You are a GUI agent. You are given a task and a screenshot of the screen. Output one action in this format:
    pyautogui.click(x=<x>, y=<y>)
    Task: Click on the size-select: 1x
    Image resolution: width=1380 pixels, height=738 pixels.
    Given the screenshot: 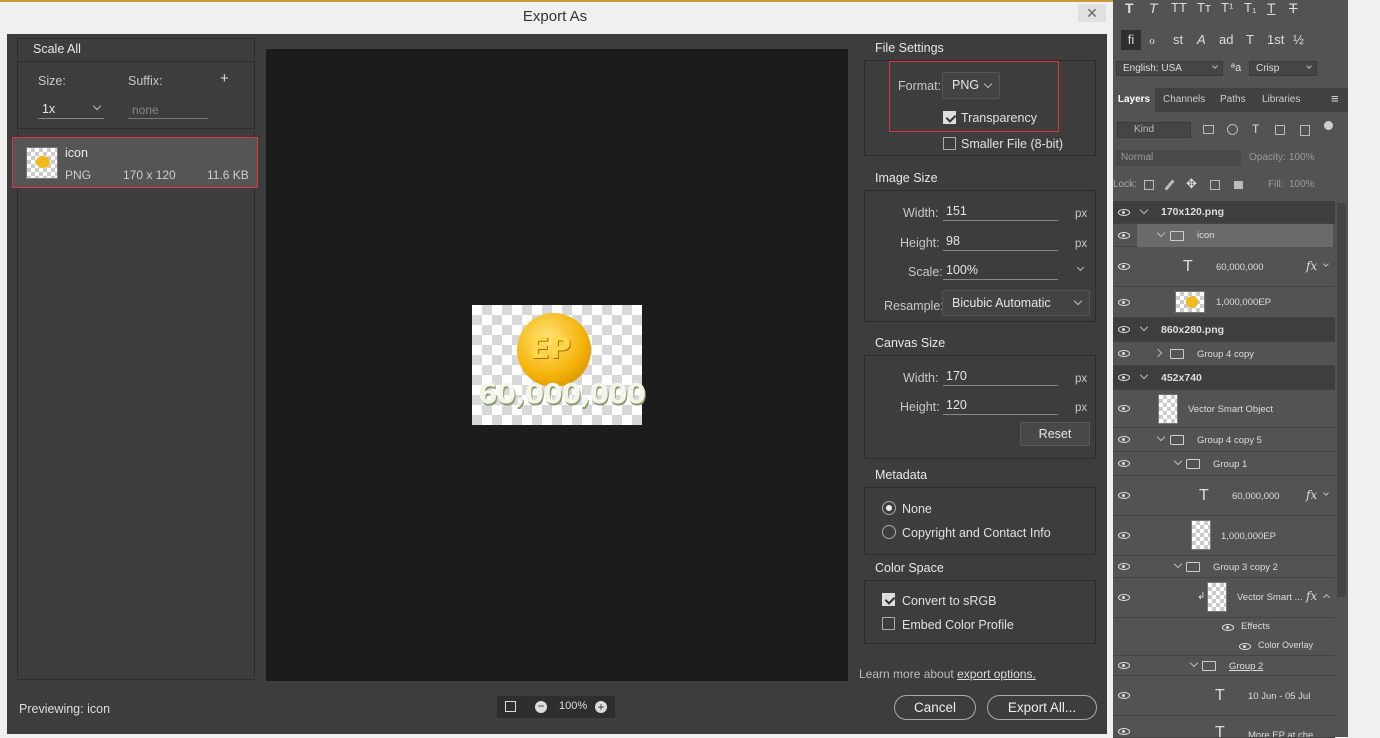 What is the action you would take?
    pyautogui.click(x=71, y=110)
    